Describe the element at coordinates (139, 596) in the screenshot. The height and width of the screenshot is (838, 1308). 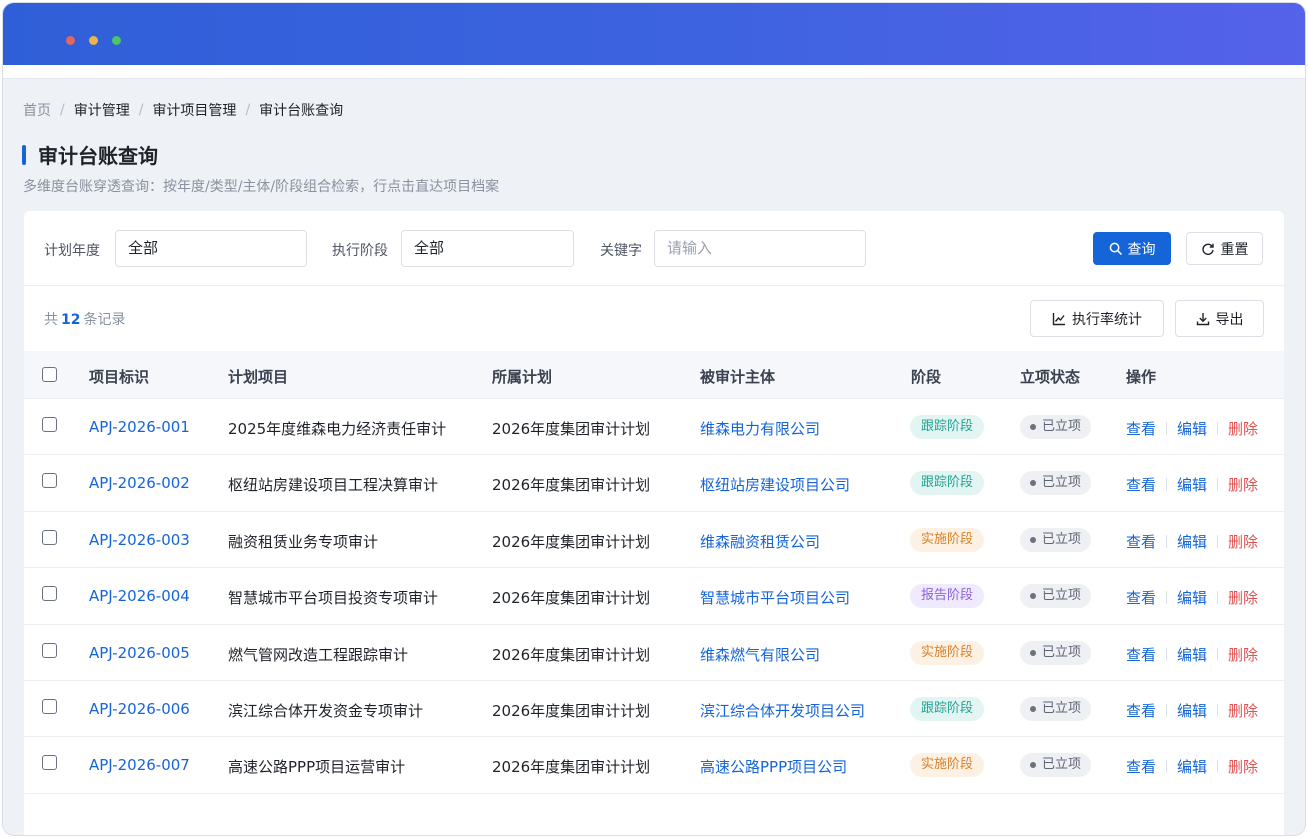
I see `project-id-link: APJ-2026-004` at that location.